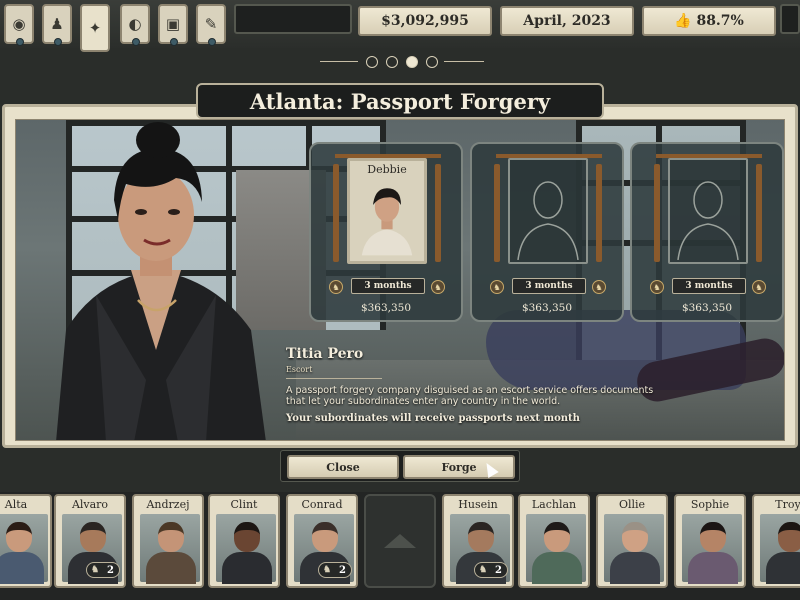 The width and height of the screenshot is (800, 600). What do you see at coordinates (322, 541) in the screenshot?
I see `roster-agent-card: Conrad 2` at bounding box center [322, 541].